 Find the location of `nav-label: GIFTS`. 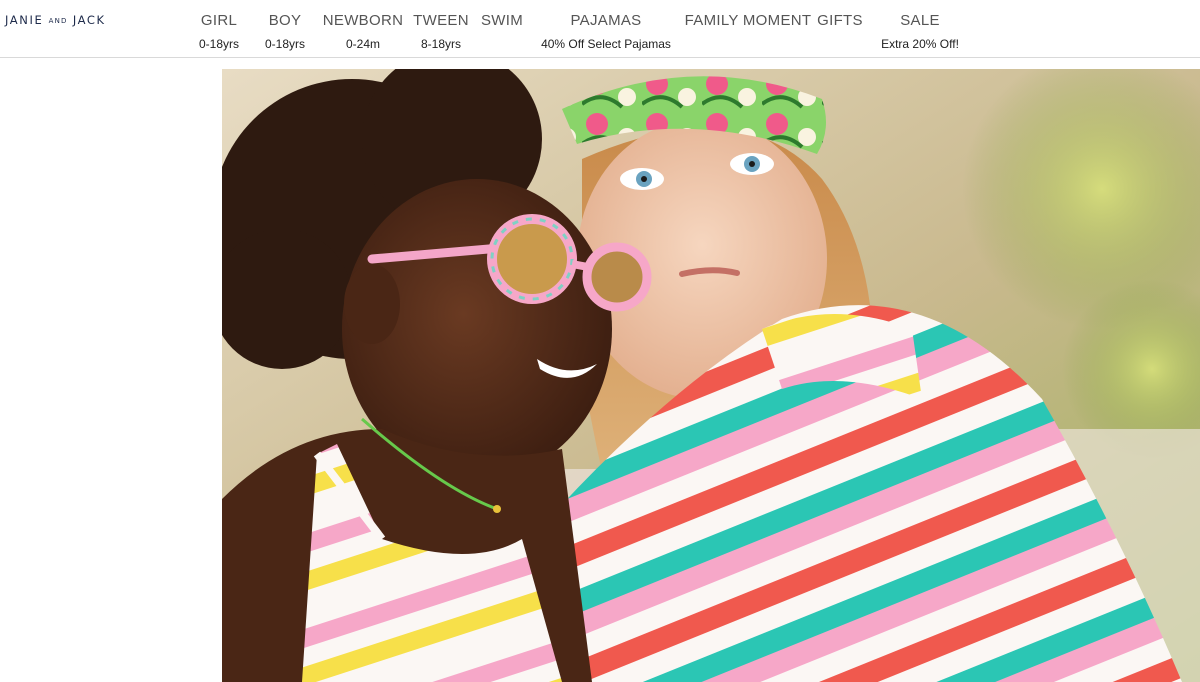

nav-label: GIFTS is located at coordinates (840, 20).